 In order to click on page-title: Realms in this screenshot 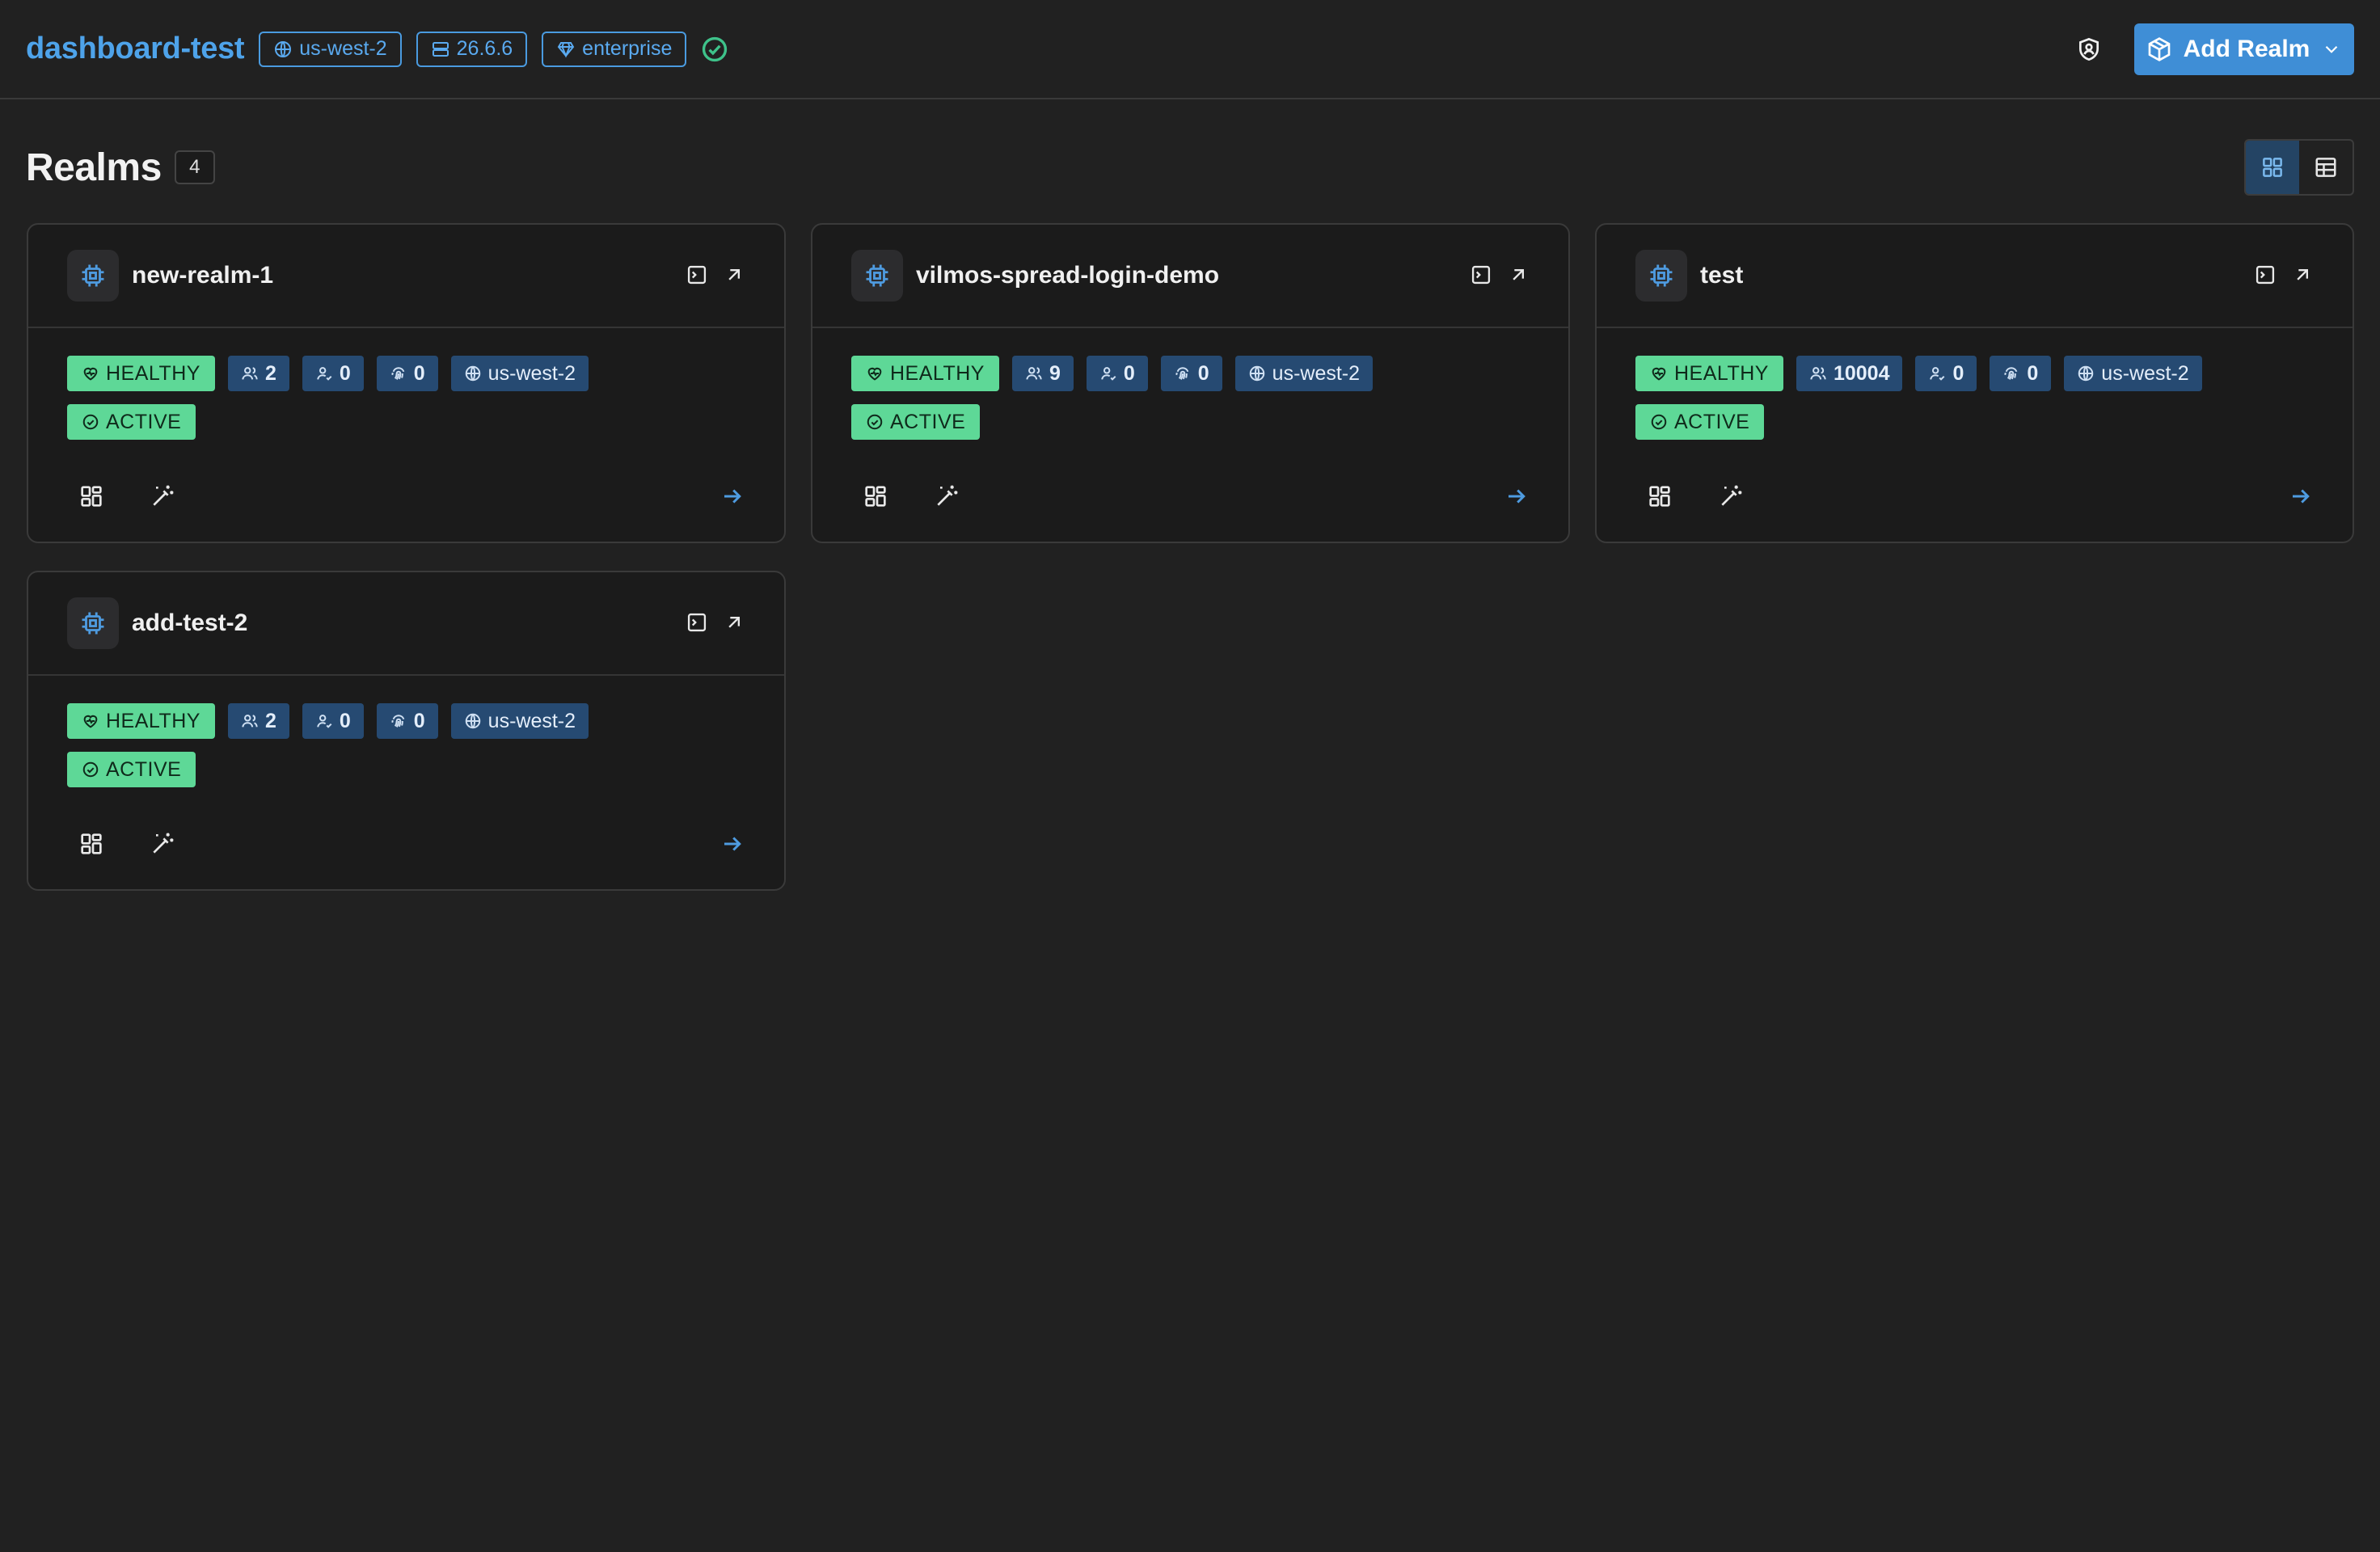, I will do `click(94, 168)`.